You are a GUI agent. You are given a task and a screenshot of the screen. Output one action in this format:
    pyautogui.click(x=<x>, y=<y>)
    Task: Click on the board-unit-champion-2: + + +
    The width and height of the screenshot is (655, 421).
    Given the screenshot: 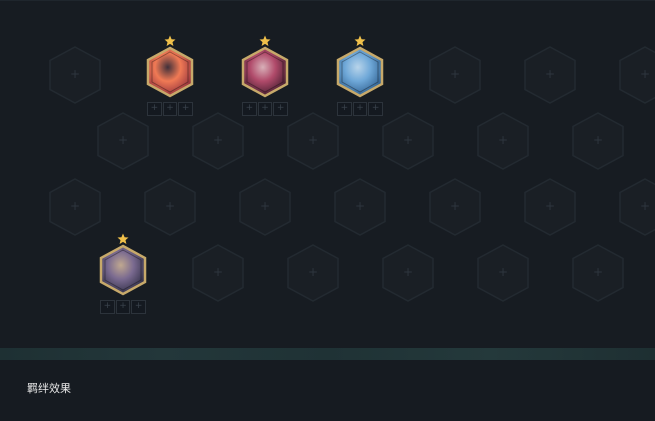 What is the action you would take?
    pyautogui.click(x=265, y=76)
    